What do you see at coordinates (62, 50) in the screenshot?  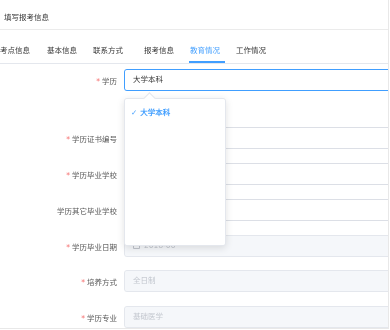 I see `tab-basic-info: 基本信息` at bounding box center [62, 50].